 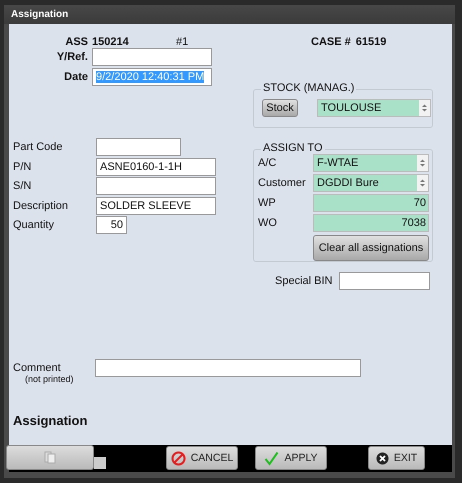 What do you see at coordinates (50, 420) in the screenshot?
I see `section-title: Assignation` at bounding box center [50, 420].